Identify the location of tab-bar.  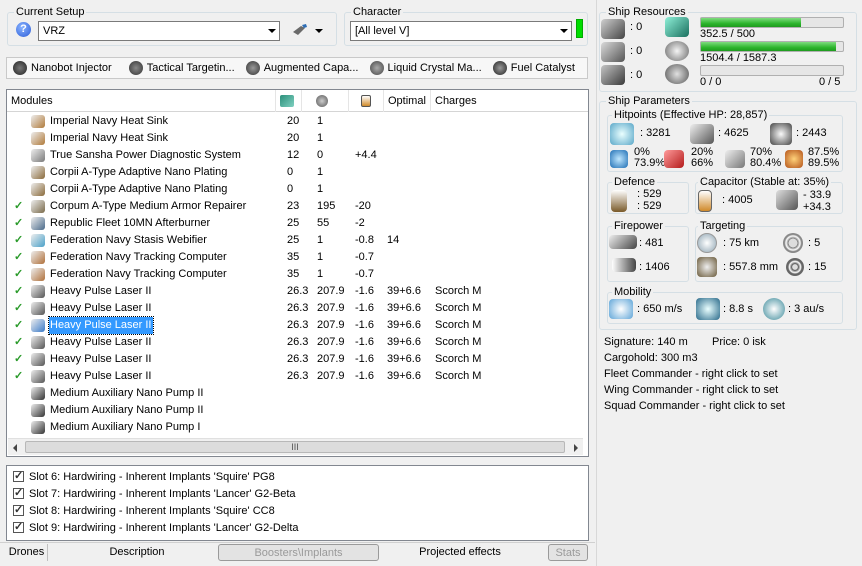
(297, 542).